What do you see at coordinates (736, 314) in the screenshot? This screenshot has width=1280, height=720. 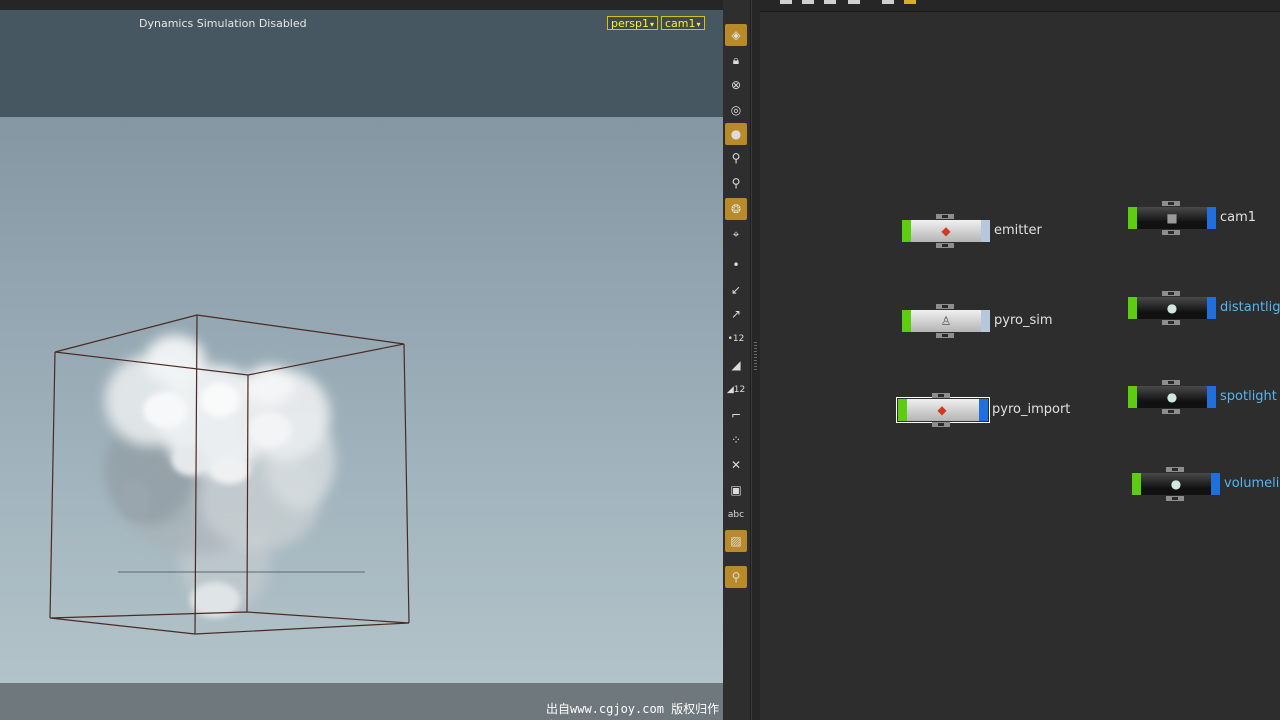 I see `vector-icon: ↗` at bounding box center [736, 314].